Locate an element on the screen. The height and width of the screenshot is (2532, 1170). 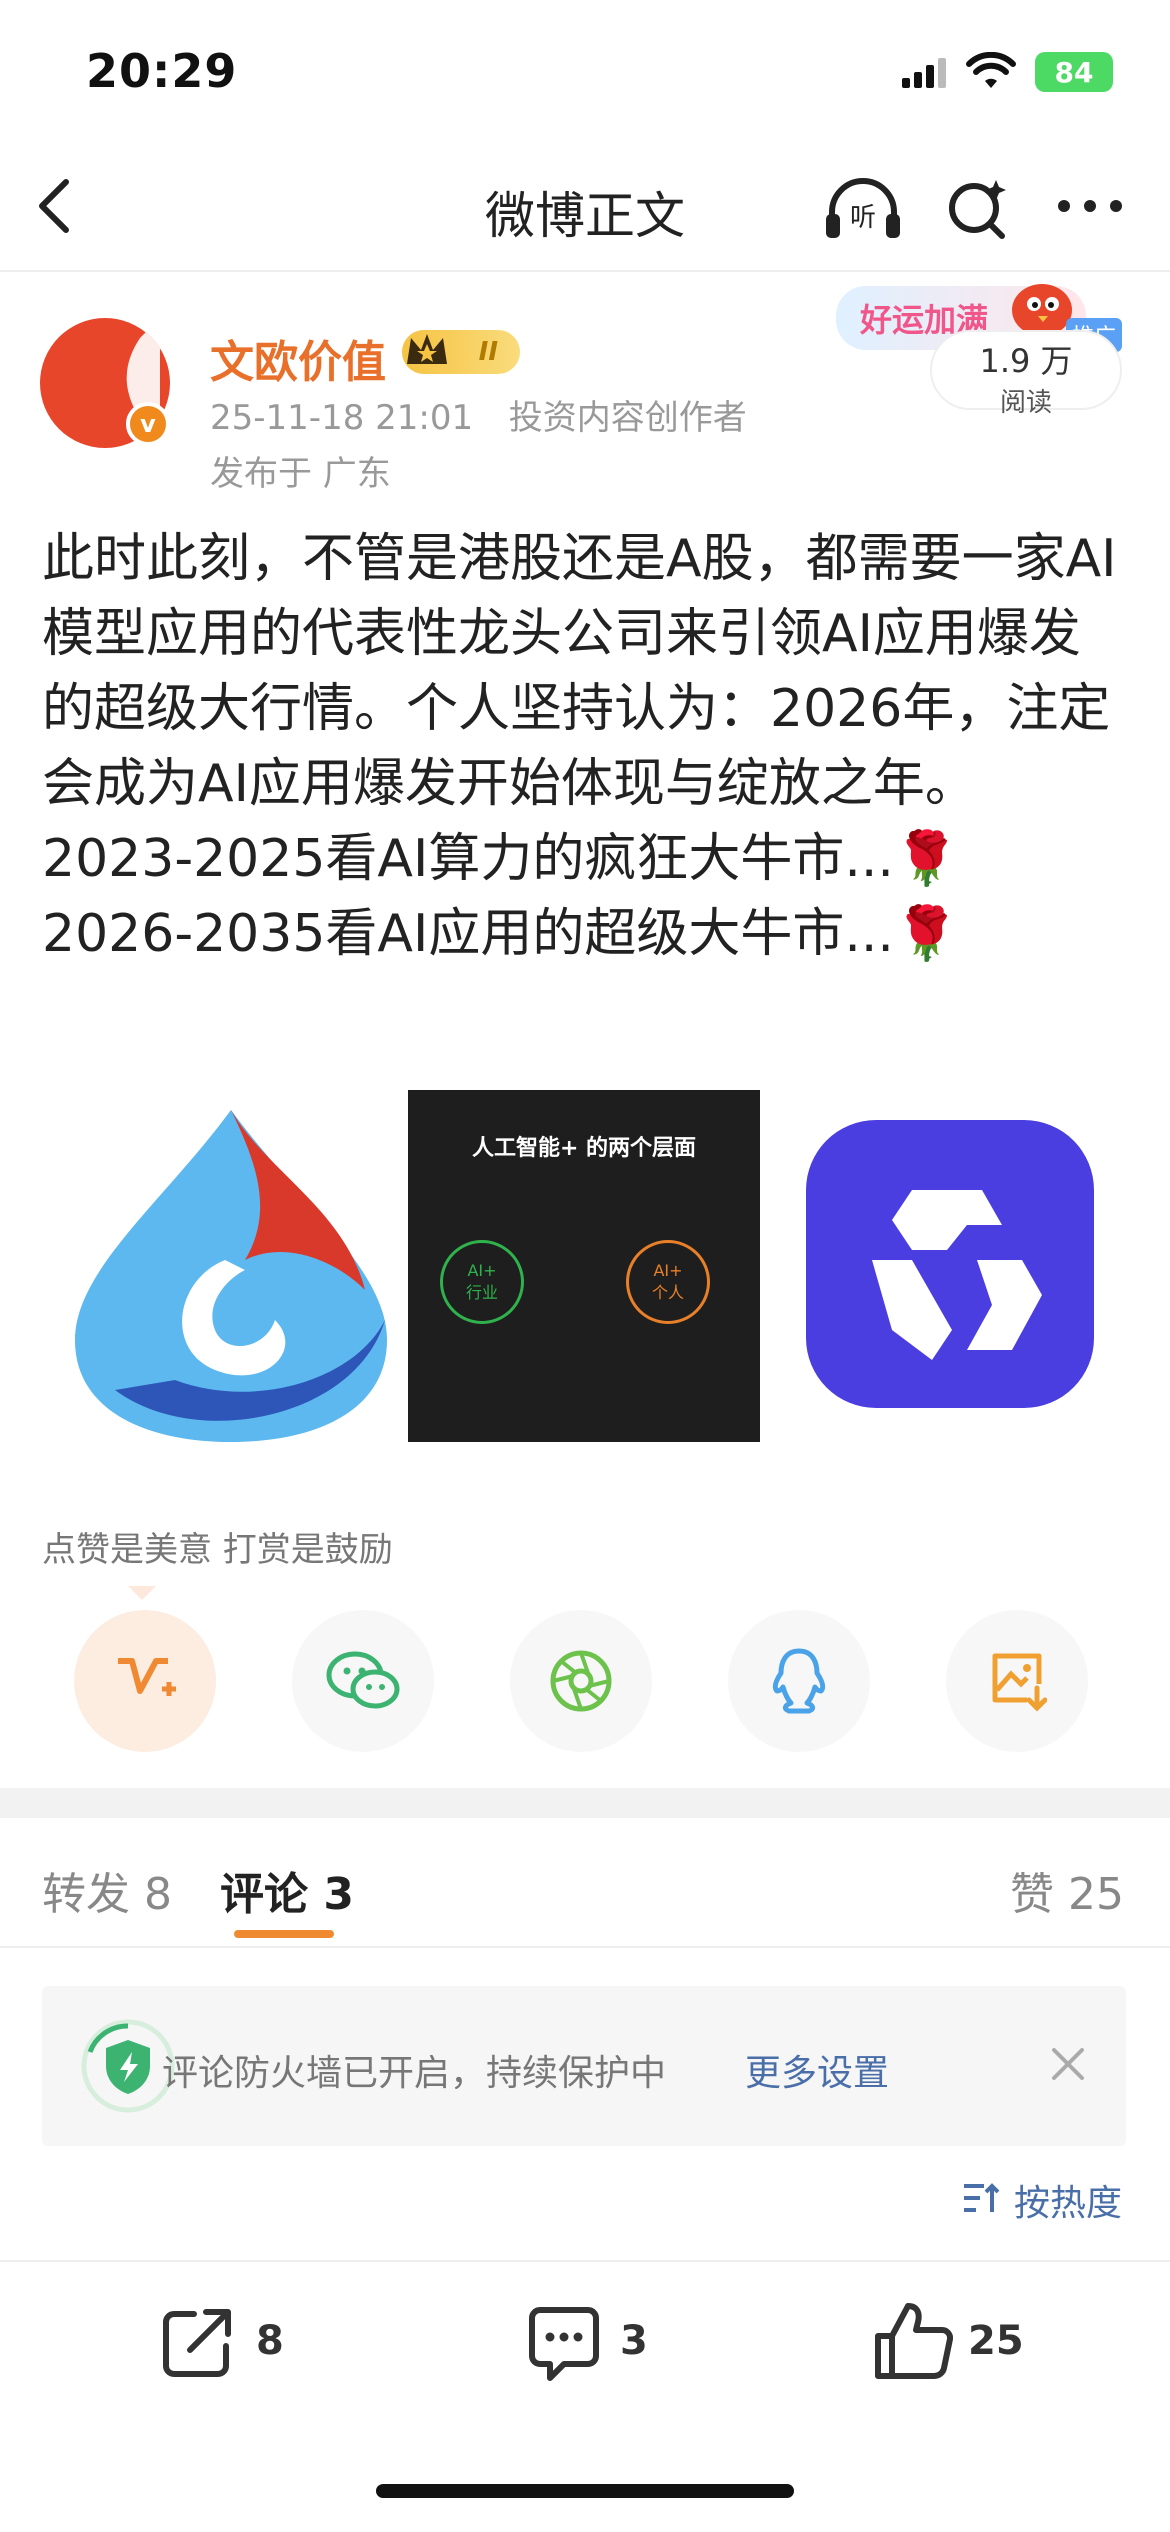
status-time: 20:29 is located at coordinates (162, 71).